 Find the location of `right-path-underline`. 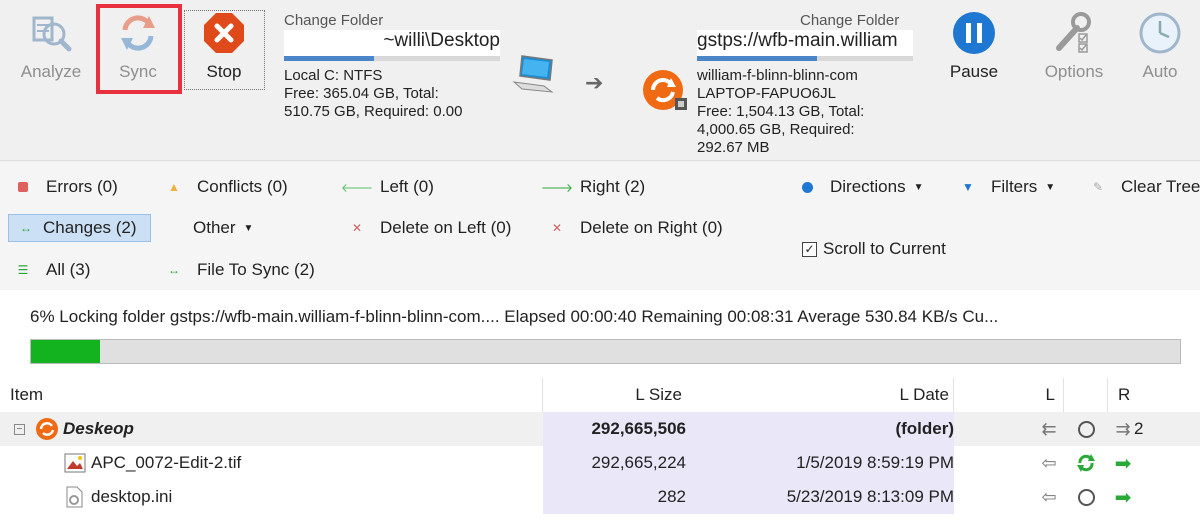

right-path-underline is located at coordinates (757, 58).